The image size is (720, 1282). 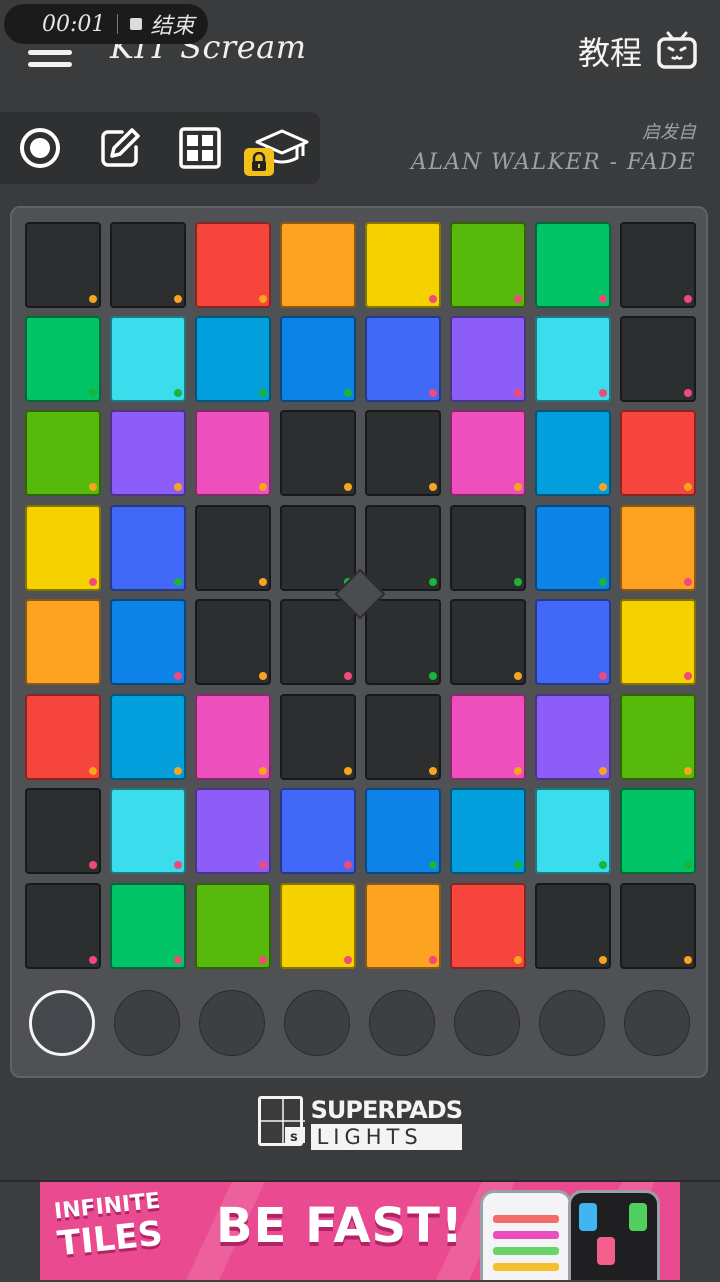 I want to click on pad-r5-c7, so click(x=573, y=642).